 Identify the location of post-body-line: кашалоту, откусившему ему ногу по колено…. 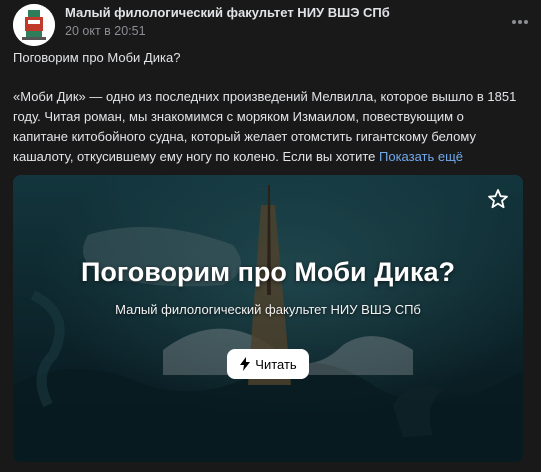
(194, 156).